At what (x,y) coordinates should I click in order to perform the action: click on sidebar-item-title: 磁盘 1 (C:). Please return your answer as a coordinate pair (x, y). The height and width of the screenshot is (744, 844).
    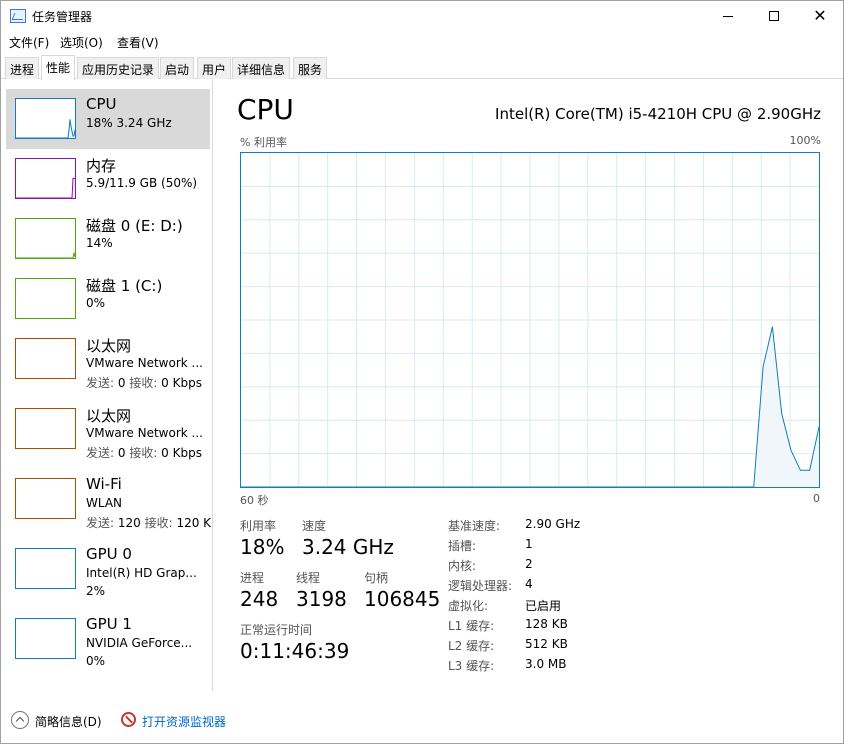
    Looking at the image, I should click on (124, 286).